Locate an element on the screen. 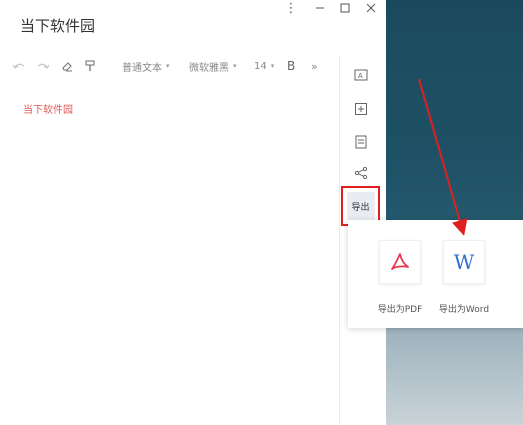 This screenshot has width=523, height=425. close-button is located at coordinates (371, 8).